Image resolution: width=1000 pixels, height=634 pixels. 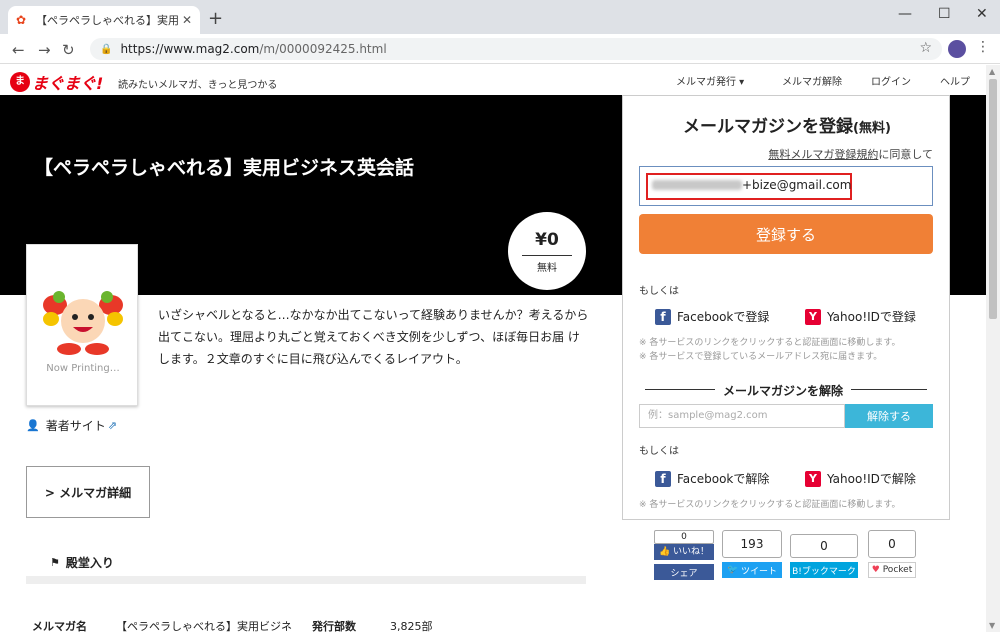 What do you see at coordinates (993, 348) in the screenshot?
I see `page-scrollbar: ▲ ▼` at bounding box center [993, 348].